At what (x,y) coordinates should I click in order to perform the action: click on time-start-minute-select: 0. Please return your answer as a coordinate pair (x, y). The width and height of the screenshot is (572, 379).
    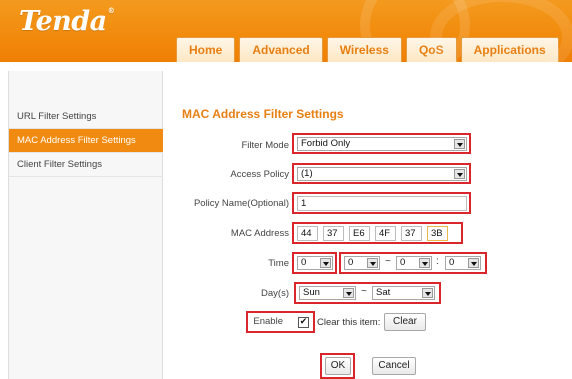
    Looking at the image, I should click on (362, 263).